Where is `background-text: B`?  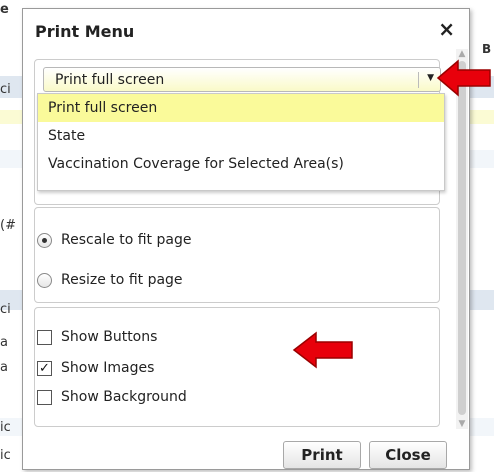
background-text: B is located at coordinates (487, 49).